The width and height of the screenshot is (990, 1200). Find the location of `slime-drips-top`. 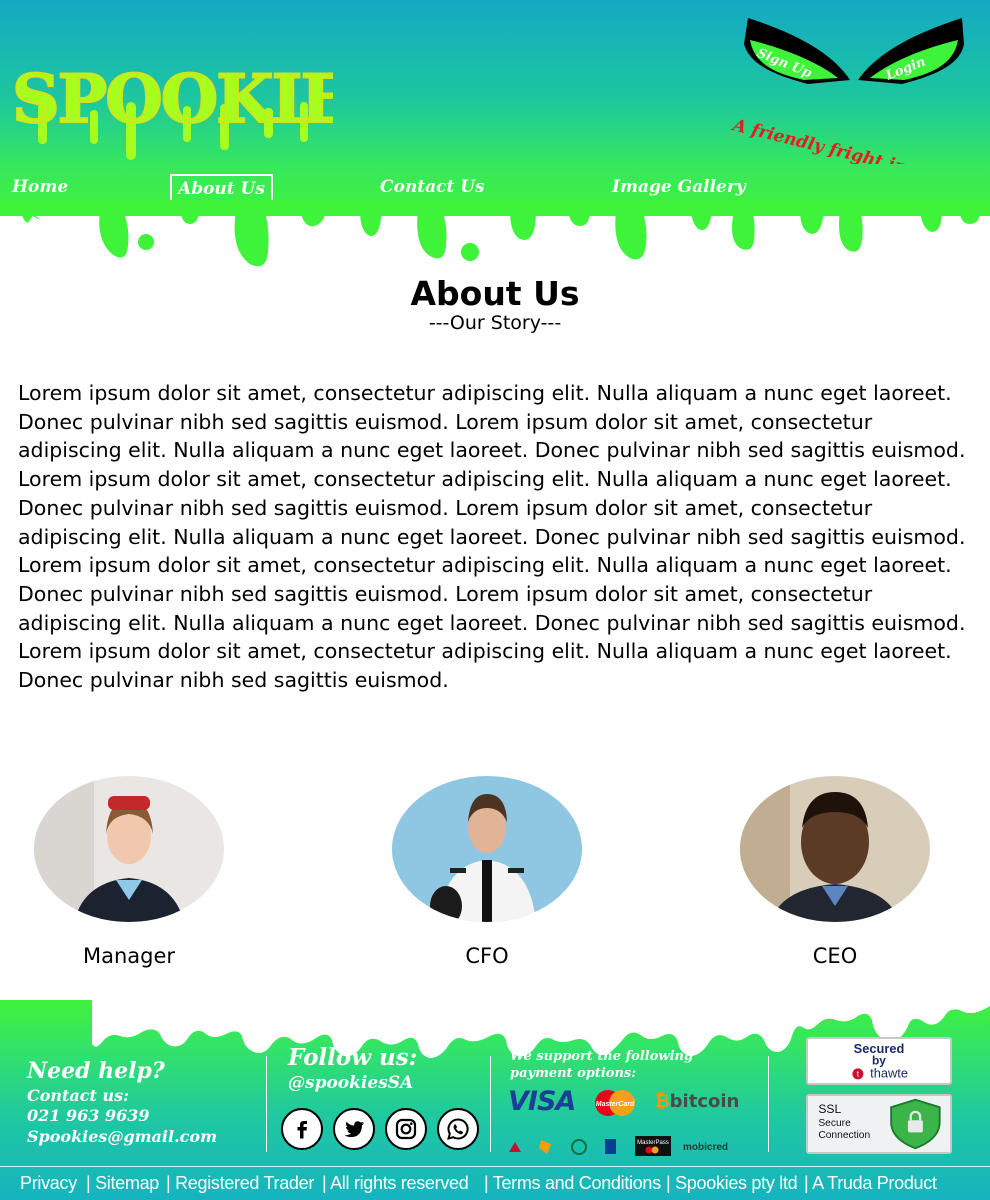

slime-drips-top is located at coordinates (495, 233).